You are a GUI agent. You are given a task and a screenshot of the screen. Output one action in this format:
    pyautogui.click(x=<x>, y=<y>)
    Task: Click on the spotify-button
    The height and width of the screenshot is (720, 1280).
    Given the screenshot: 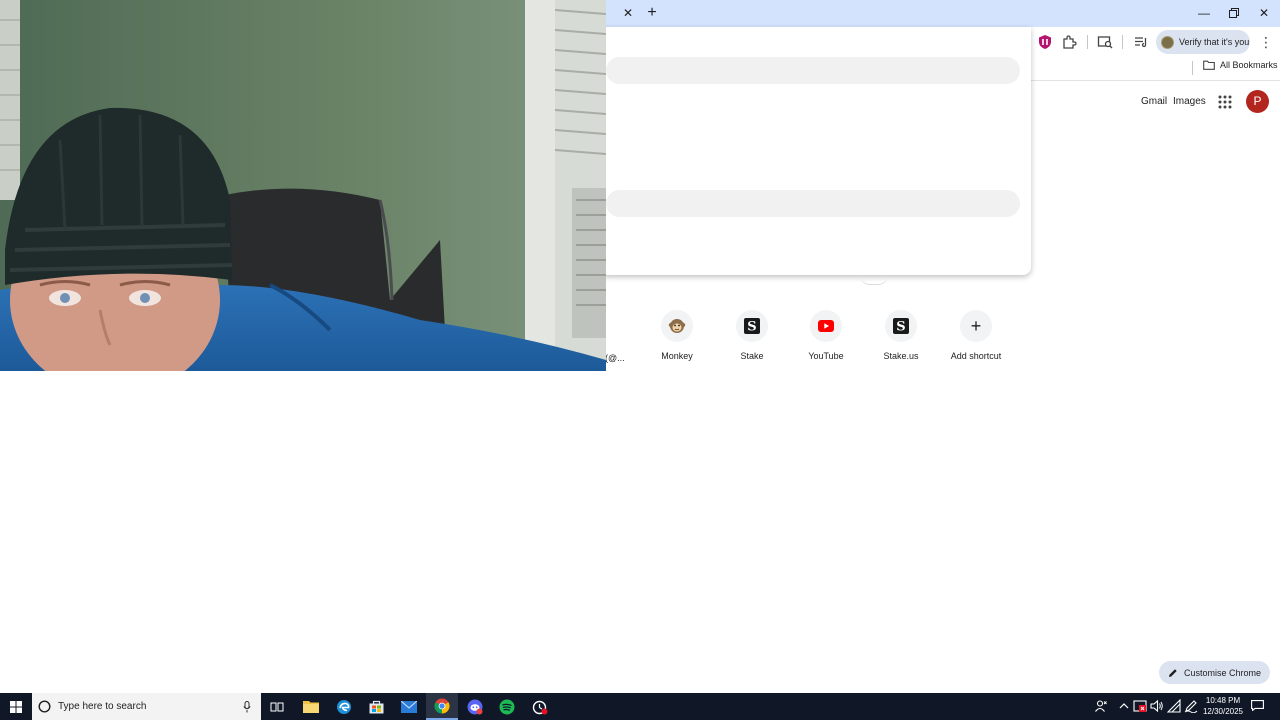 What is the action you would take?
    pyautogui.click(x=507, y=706)
    